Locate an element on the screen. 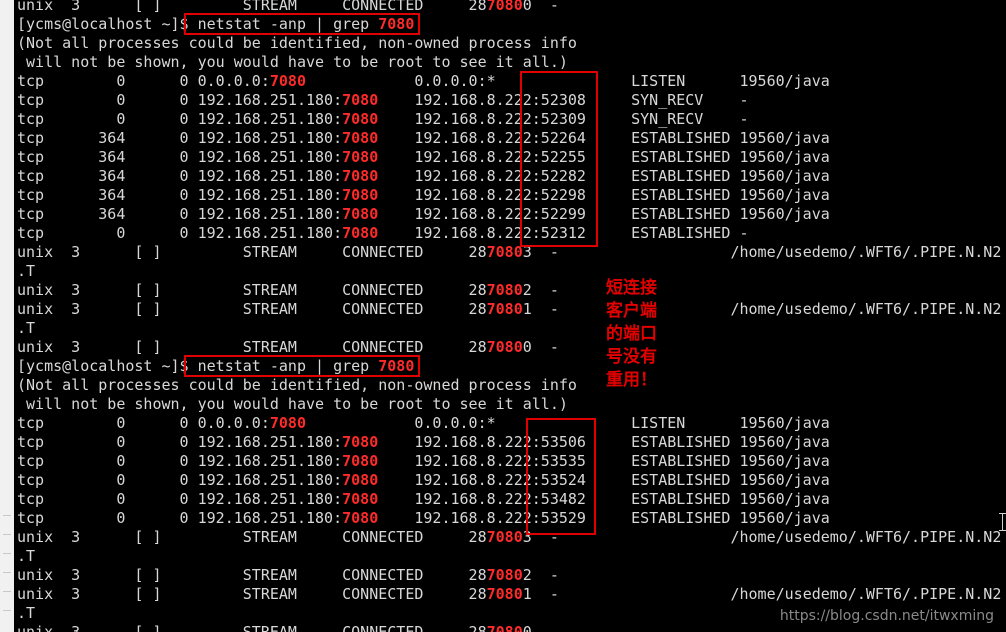 This screenshot has height=632, width=1006. annotation-line: 短连接 is located at coordinates (631, 288).